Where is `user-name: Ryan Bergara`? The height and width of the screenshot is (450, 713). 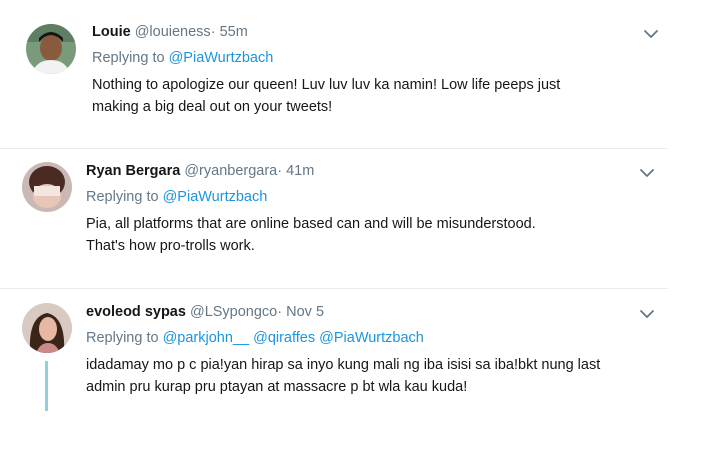 user-name: Ryan Bergara is located at coordinates (133, 171).